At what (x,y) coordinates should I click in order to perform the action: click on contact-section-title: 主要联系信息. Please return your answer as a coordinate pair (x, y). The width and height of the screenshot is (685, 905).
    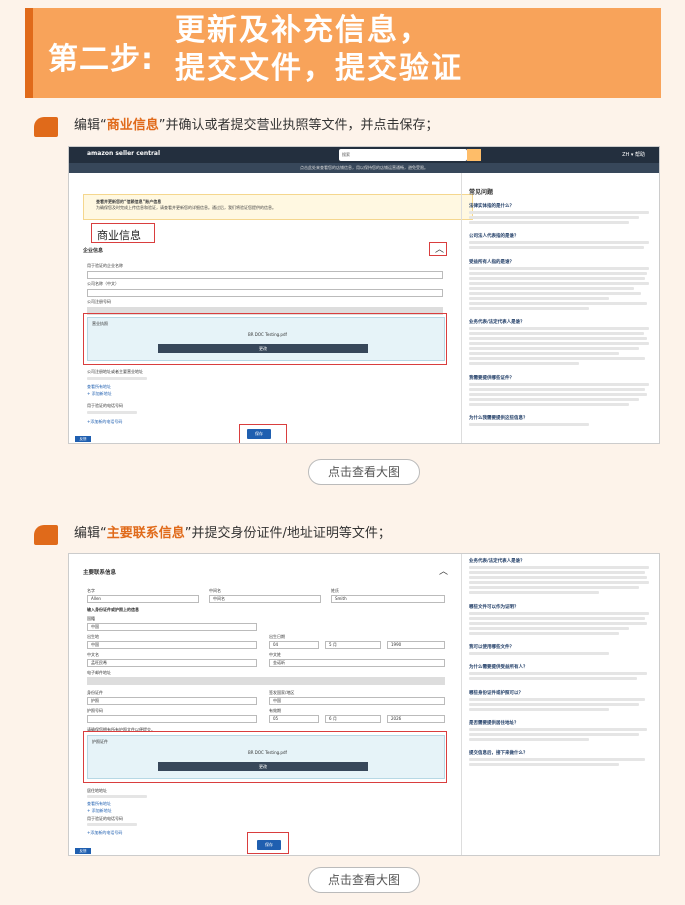
    Looking at the image, I should click on (100, 573).